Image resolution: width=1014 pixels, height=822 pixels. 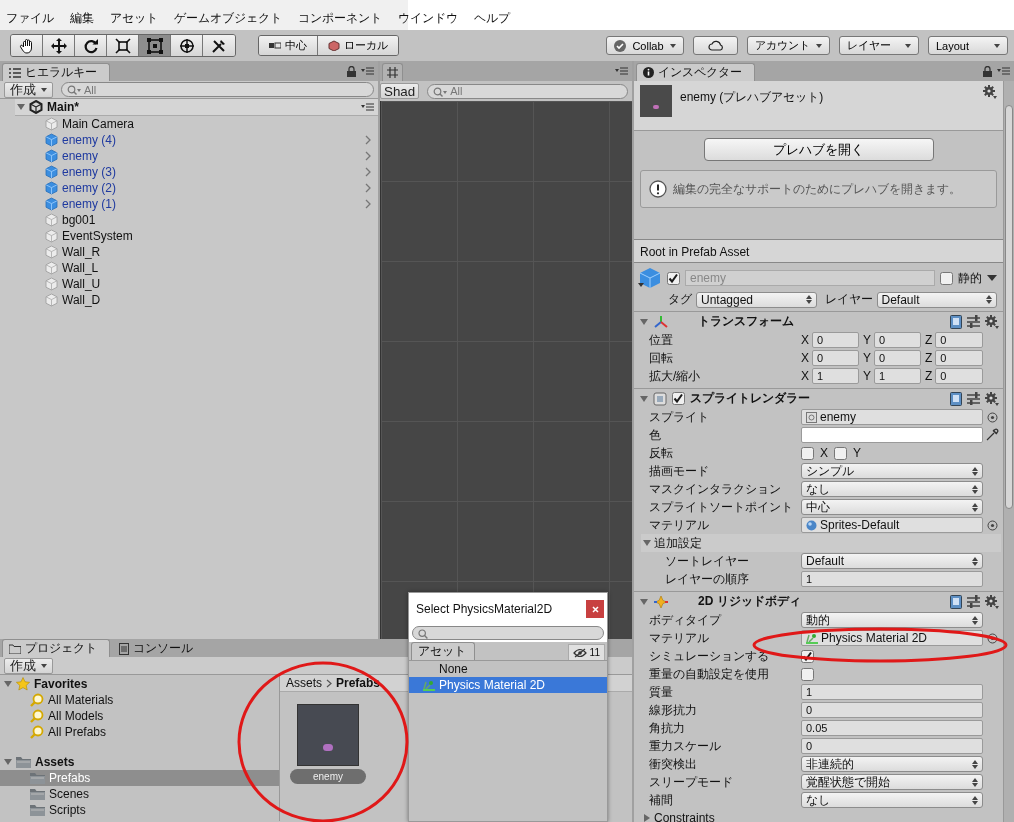 What do you see at coordinates (746, 321) in the screenshot?
I see `component-title: トランスフォーム` at bounding box center [746, 321].